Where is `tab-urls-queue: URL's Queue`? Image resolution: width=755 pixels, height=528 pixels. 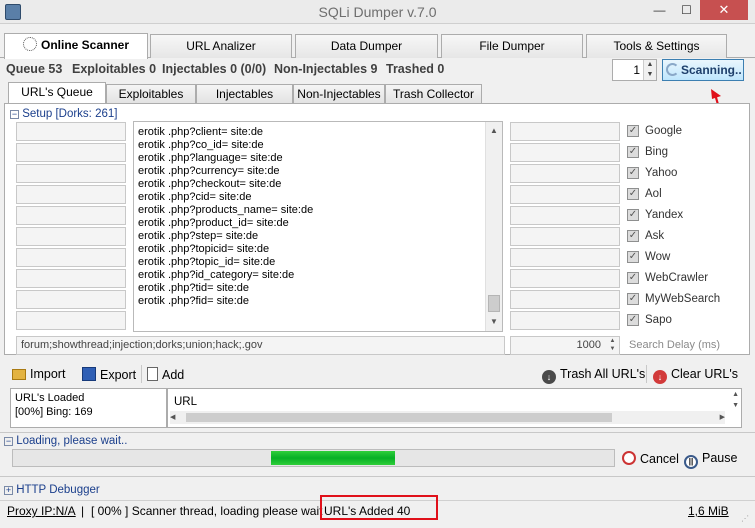
tab-urls-queue: URL's Queue is located at coordinates (57, 92).